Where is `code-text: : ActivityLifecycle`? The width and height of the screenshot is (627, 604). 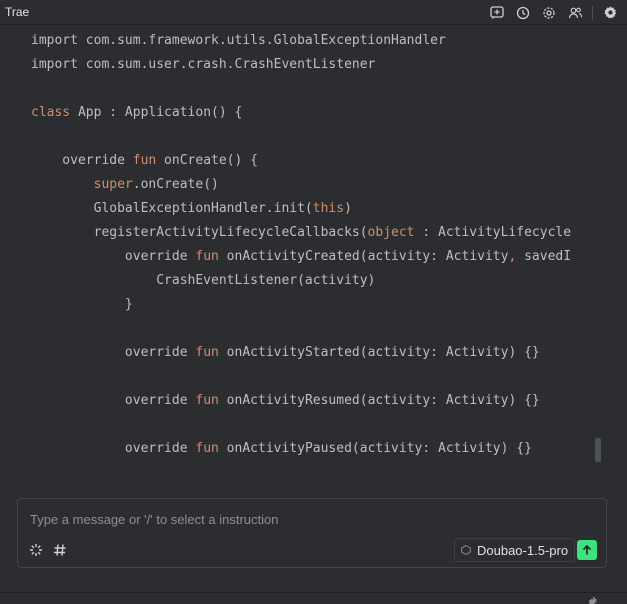 code-text: : ActivityLifecycle is located at coordinates (493, 232).